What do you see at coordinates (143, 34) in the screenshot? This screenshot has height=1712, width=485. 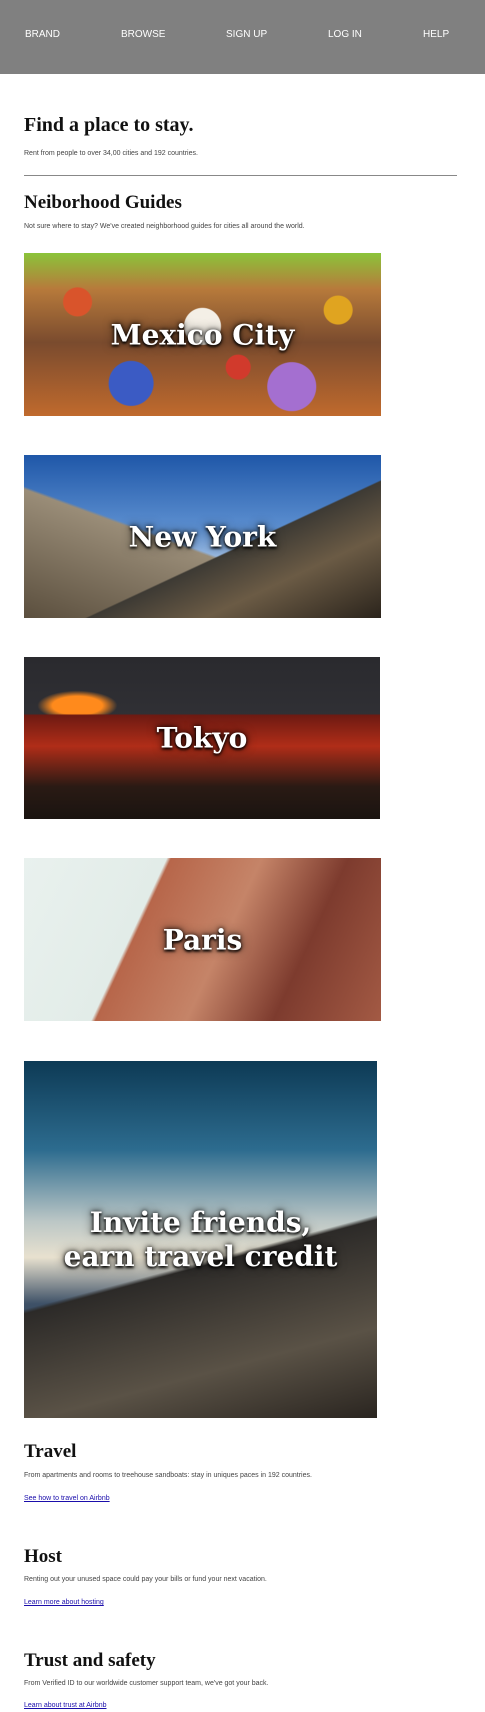 I see `nav-browse: BROWSE` at bounding box center [143, 34].